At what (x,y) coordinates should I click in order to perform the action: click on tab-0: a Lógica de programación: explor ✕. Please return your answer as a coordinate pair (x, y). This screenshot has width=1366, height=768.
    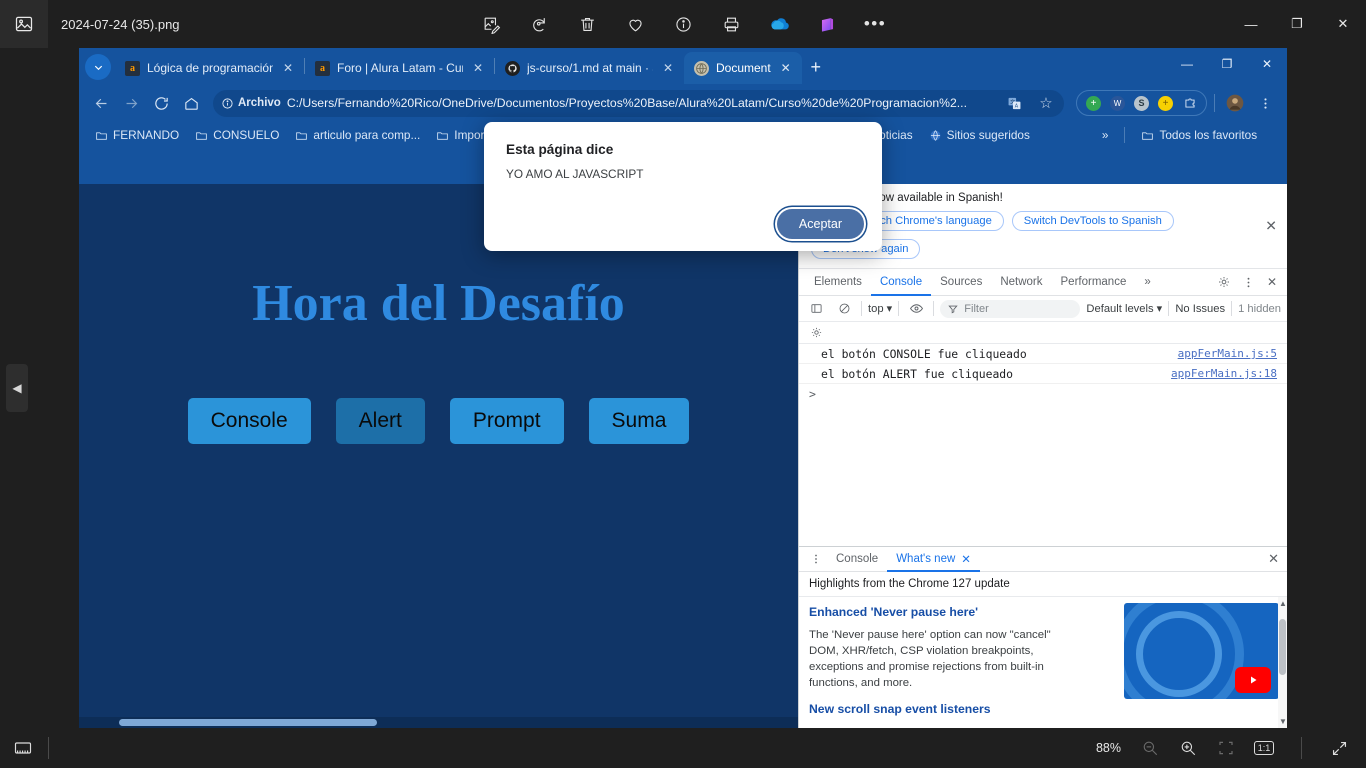
    Looking at the image, I should click on (209, 68).